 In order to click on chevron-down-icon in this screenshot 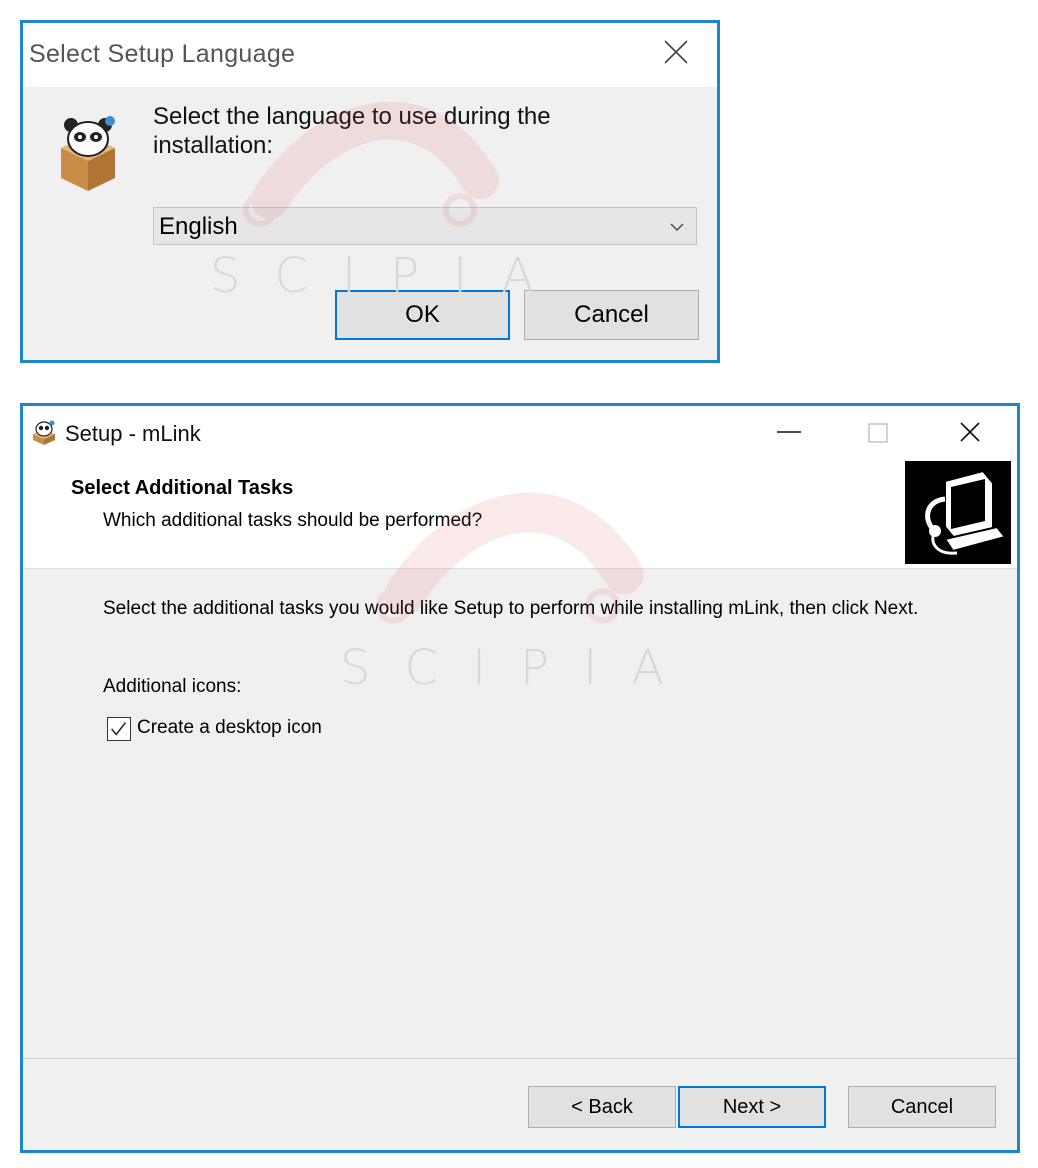, I will do `click(677, 227)`.